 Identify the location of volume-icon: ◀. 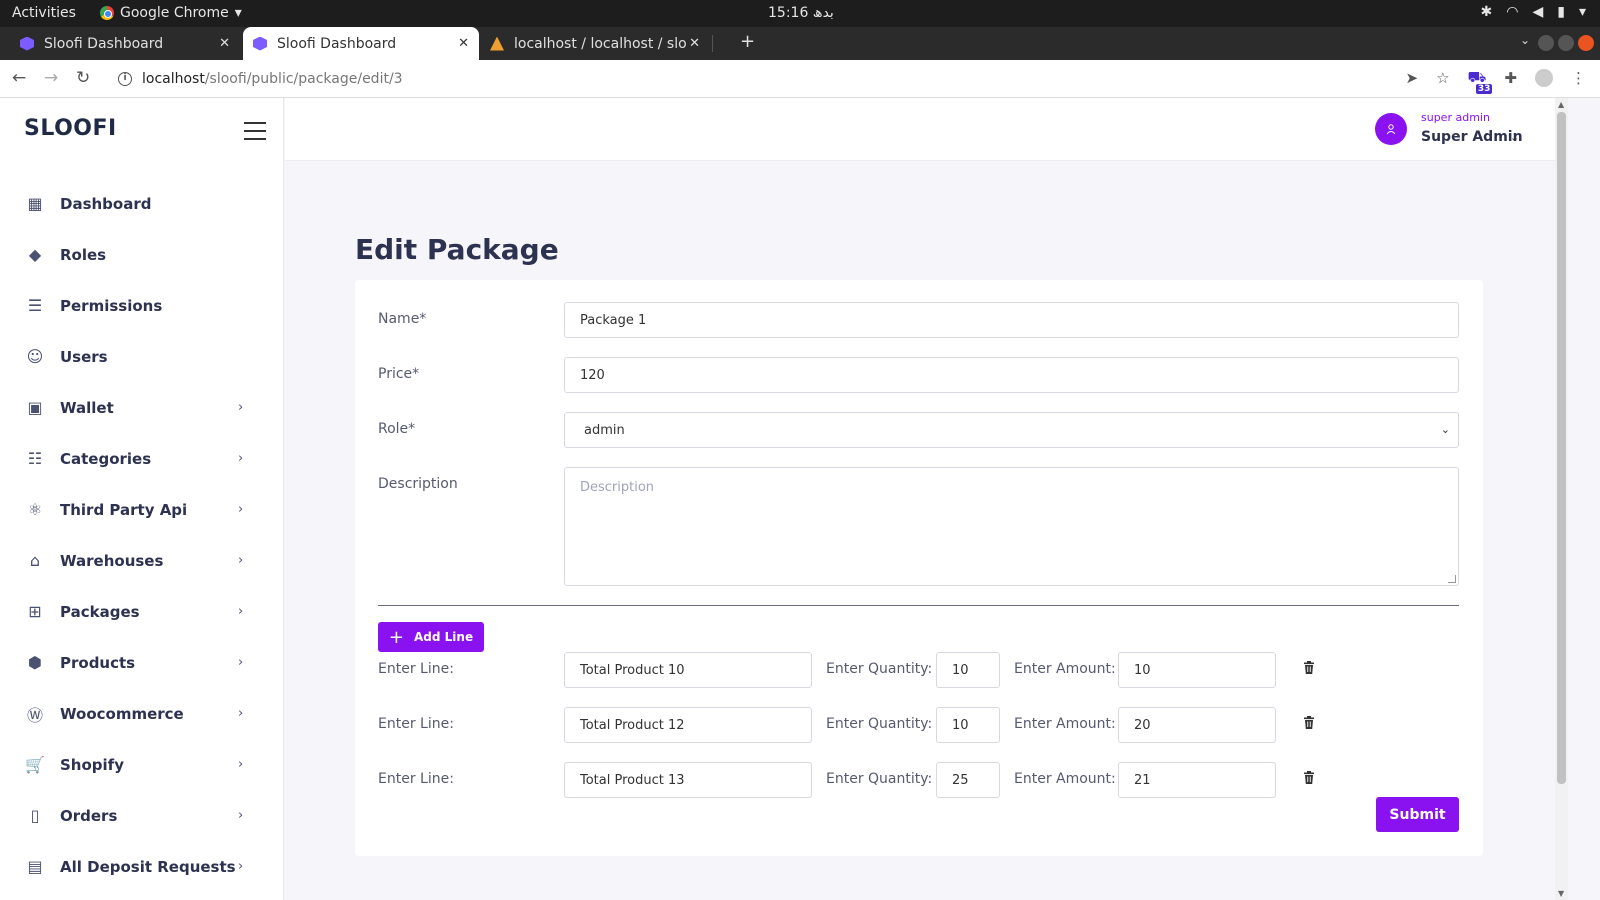
(1537, 12).